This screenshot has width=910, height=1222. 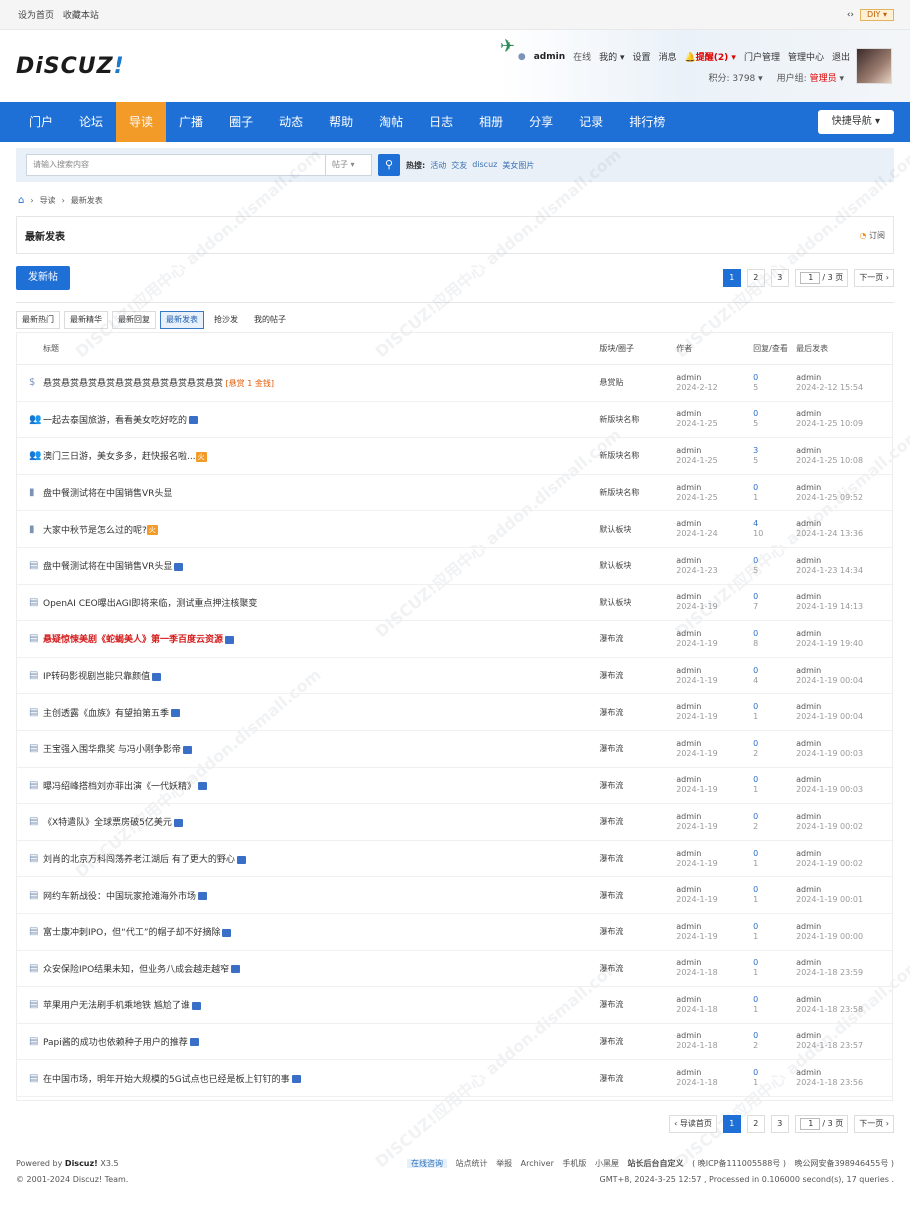 What do you see at coordinates (441, 122) in the screenshot?
I see `nav-item: 日志` at bounding box center [441, 122].